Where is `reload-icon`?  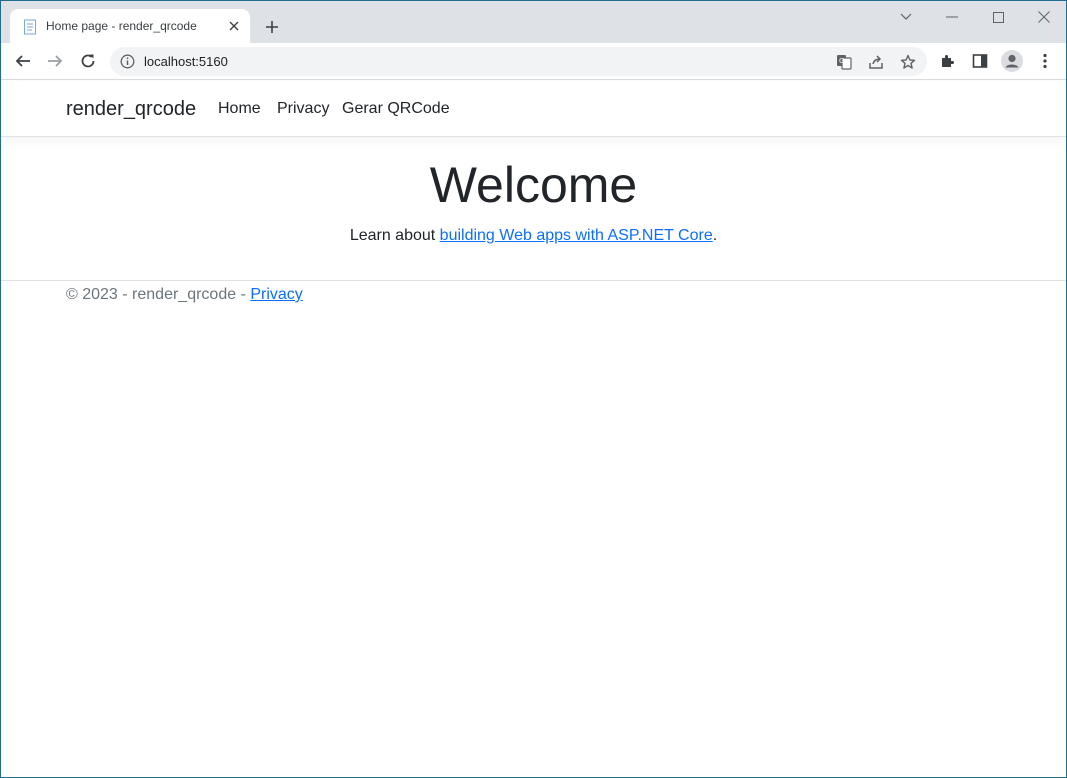
reload-icon is located at coordinates (88, 61).